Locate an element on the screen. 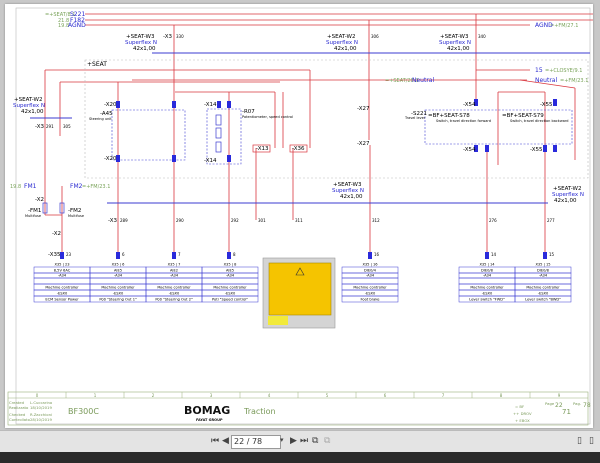 This screenshot has height=463, width=600. svg-text:+SEAT-W2Superflex N42x1,00: +SEAT-W2 Superflex N 42x1,00 is located at coordinates (29, 106).